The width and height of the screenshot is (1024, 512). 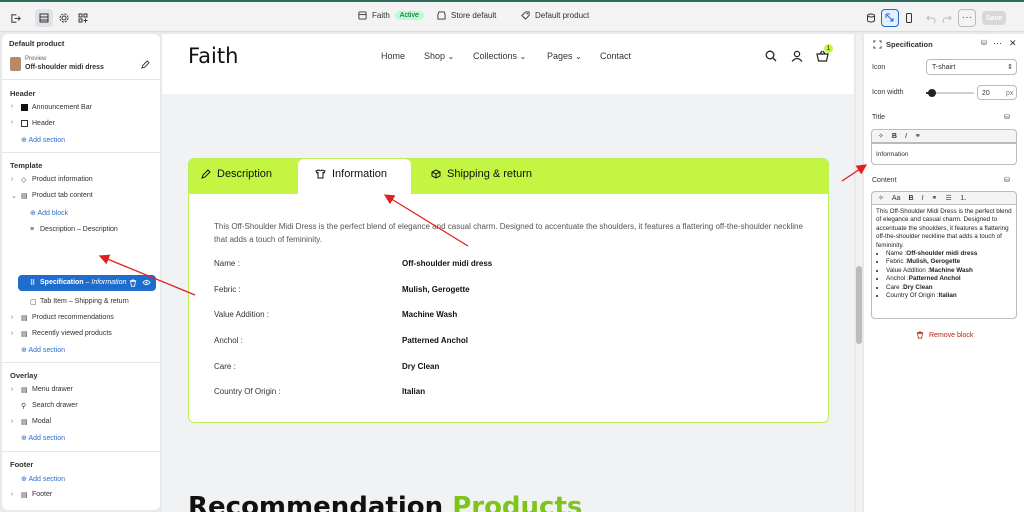 I want to click on search-icon, so click(x=771, y=56).